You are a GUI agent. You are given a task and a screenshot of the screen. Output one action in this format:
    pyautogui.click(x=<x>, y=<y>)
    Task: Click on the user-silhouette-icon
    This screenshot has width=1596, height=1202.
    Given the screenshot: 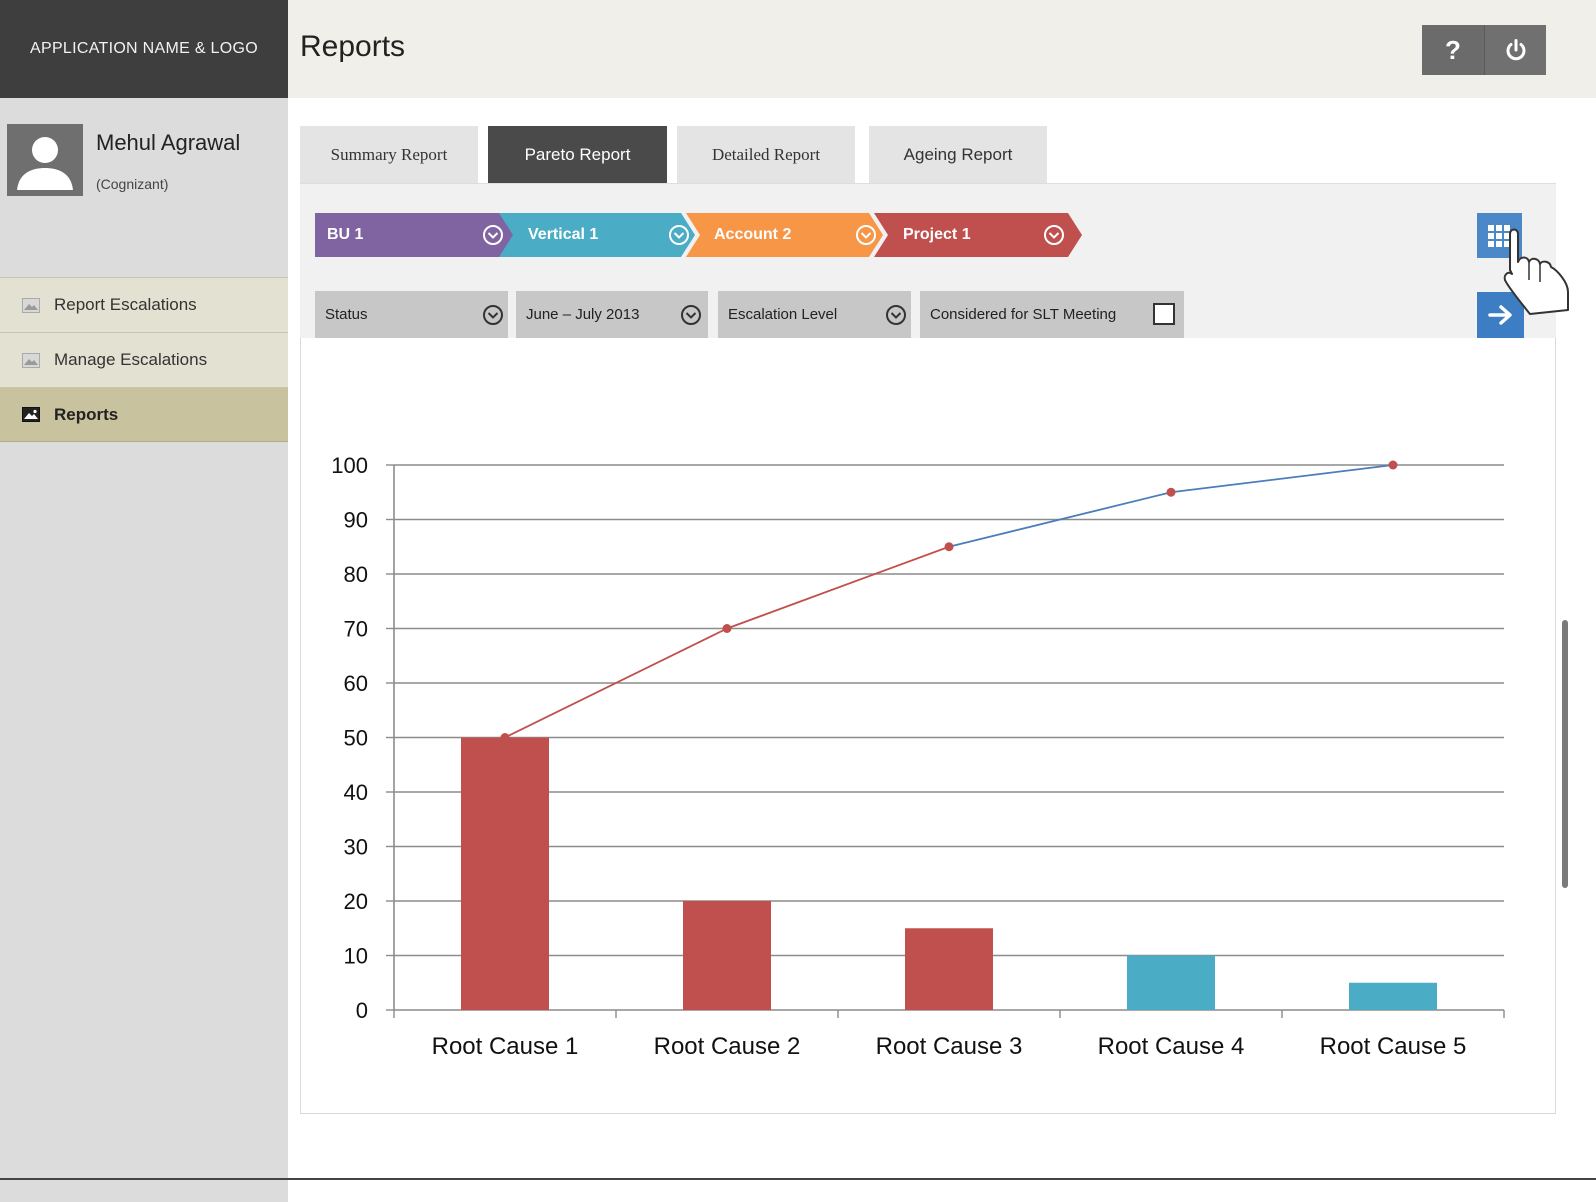 What is the action you would take?
    pyautogui.click(x=45, y=160)
    